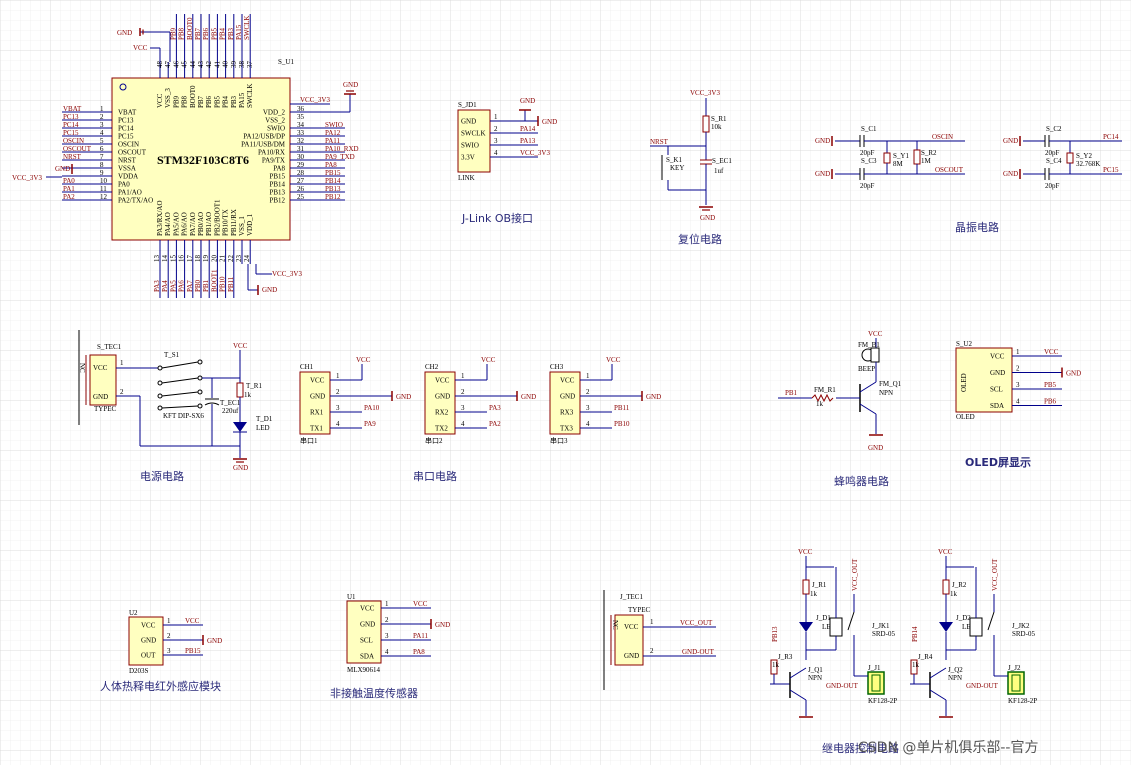  I want to click on pwr-tec: S_TEC1, so click(109, 347).